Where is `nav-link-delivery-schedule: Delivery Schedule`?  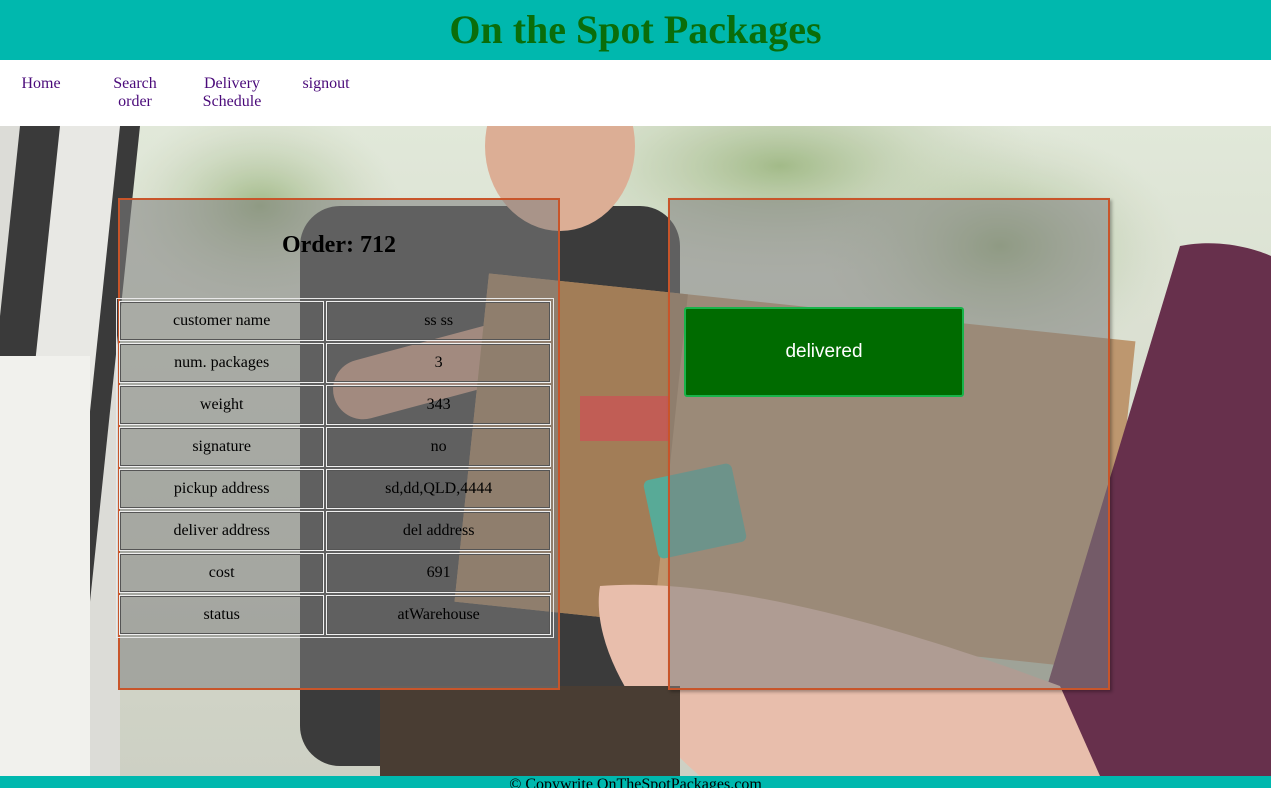 nav-link-delivery-schedule: Delivery Schedule is located at coordinates (232, 93).